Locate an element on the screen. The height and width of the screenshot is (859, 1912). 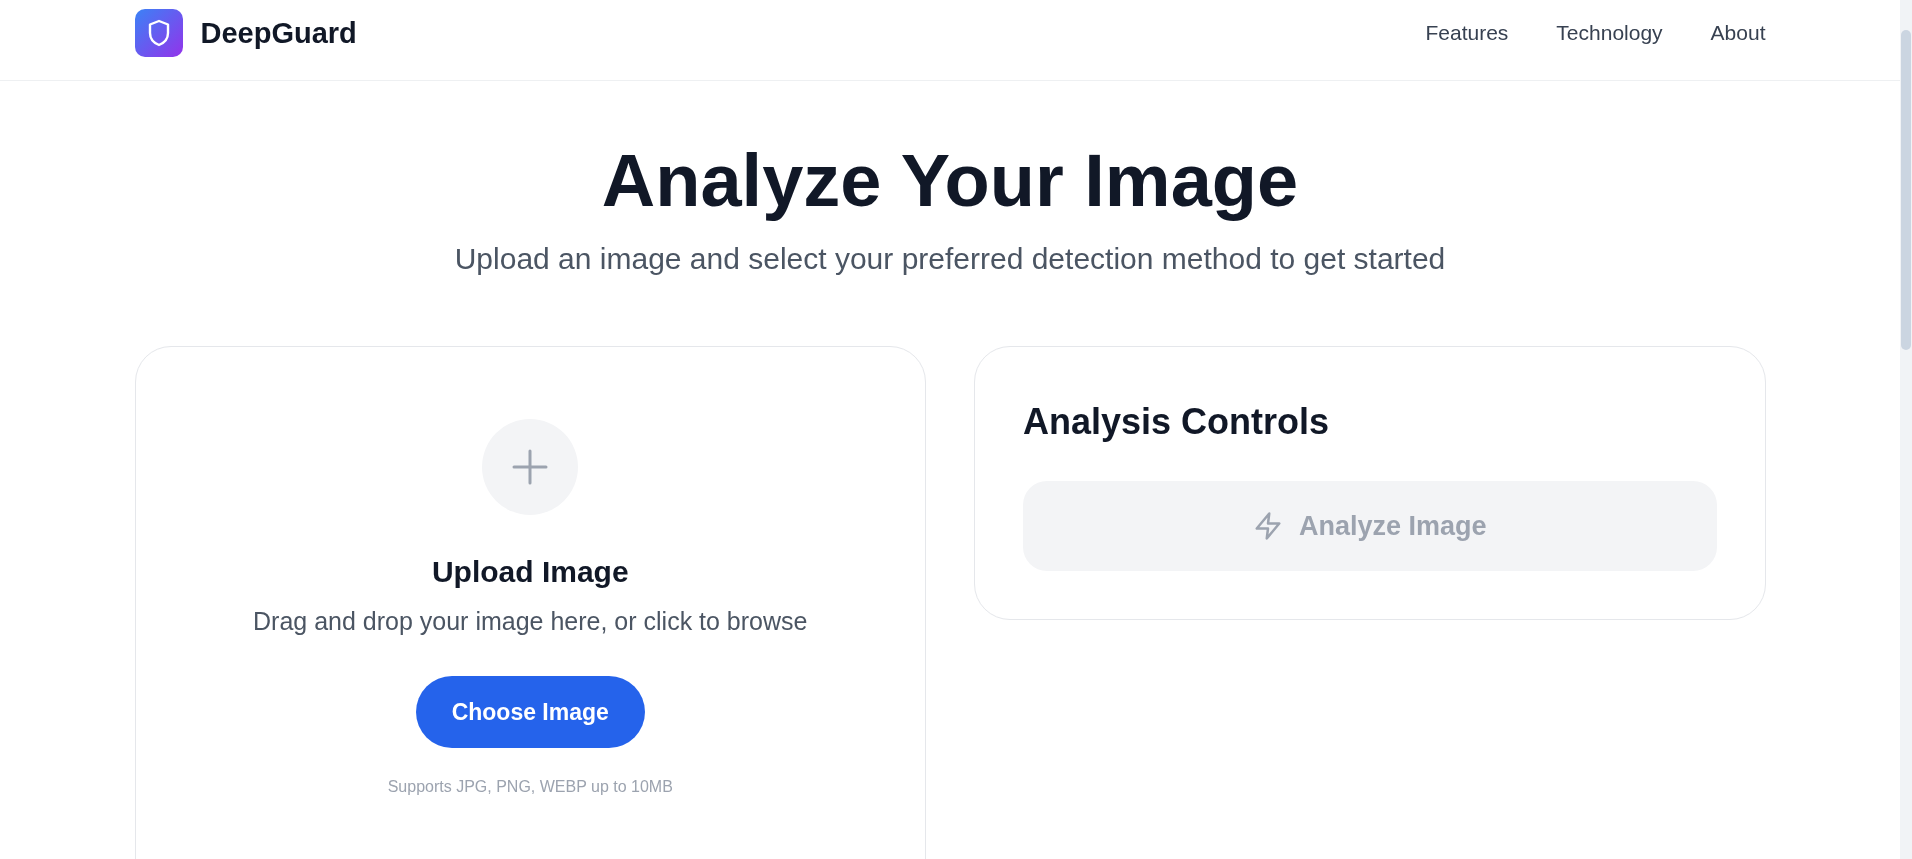
page-title: Analyze Your Image is located at coordinates (950, 181).